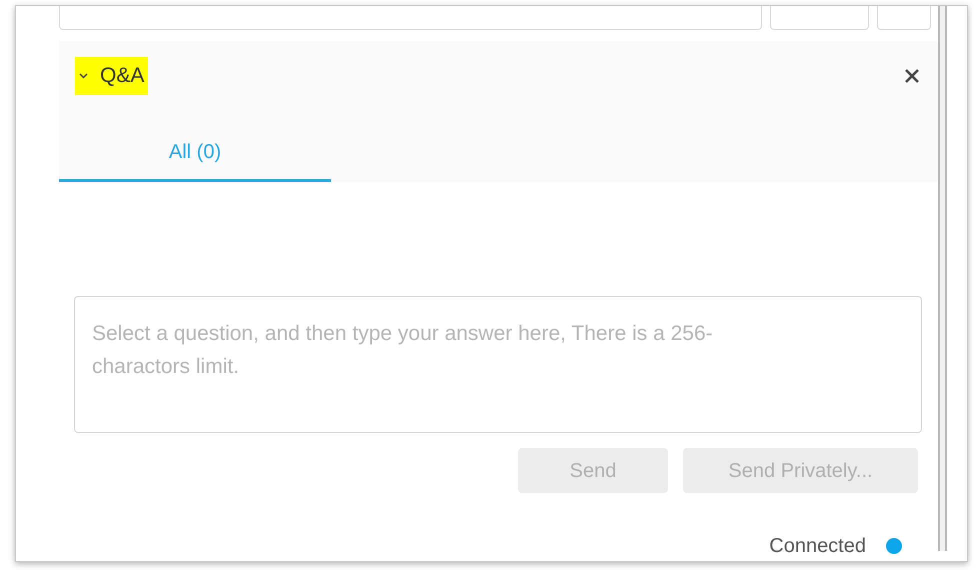  What do you see at coordinates (942, 278) in the screenshot?
I see `scrollbar` at bounding box center [942, 278].